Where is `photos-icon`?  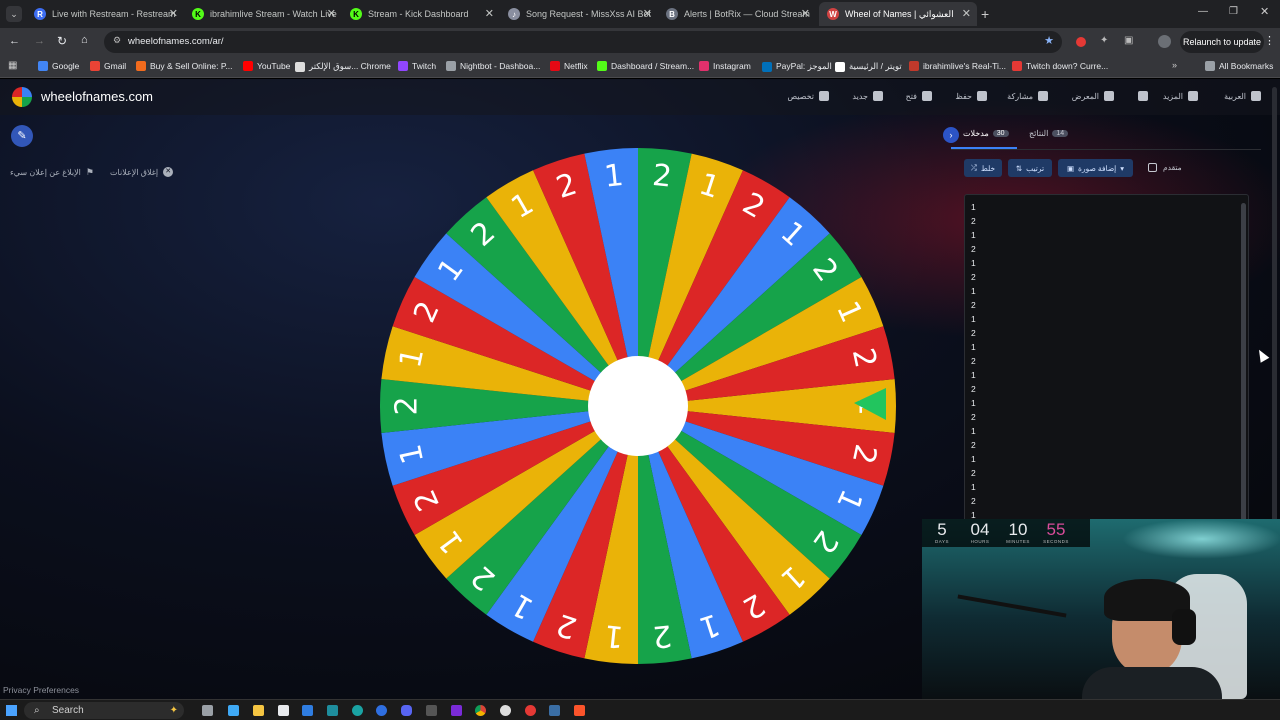 photos-icon is located at coordinates (283, 710).